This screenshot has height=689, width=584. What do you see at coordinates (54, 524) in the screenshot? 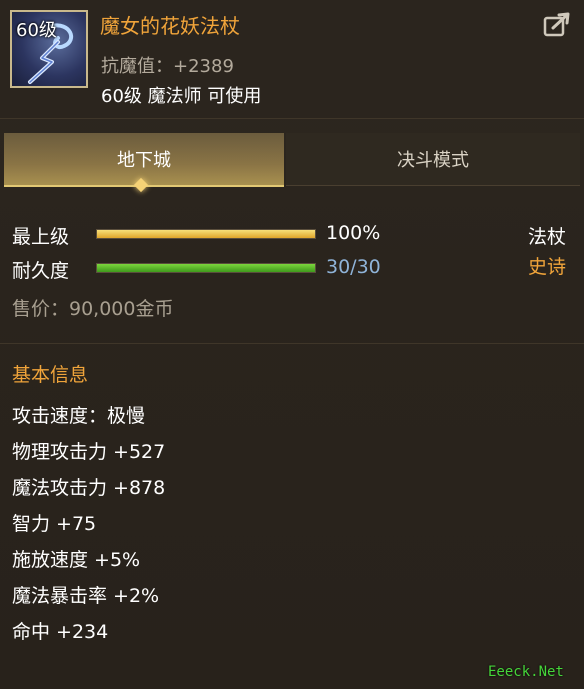
I see `attr-intelligence: 智力 +75` at bounding box center [54, 524].